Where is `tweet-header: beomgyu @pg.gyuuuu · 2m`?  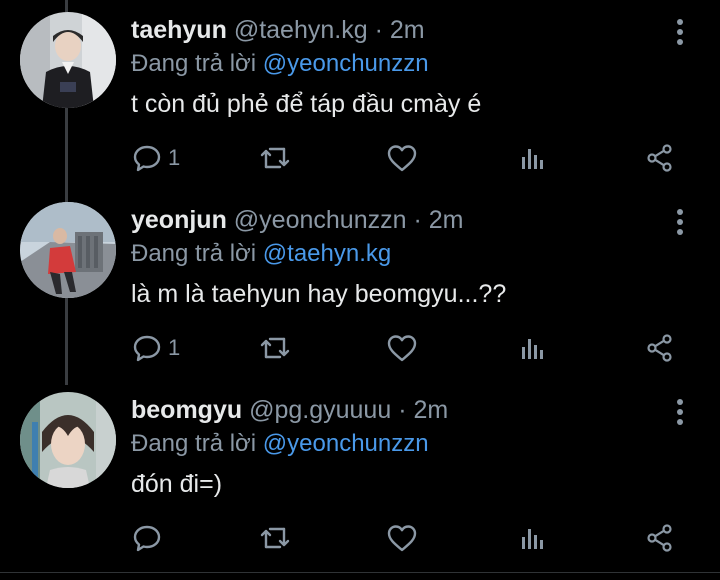
tweet-header: beomgyu @pg.gyuuuu · 2m is located at coordinates (289, 410).